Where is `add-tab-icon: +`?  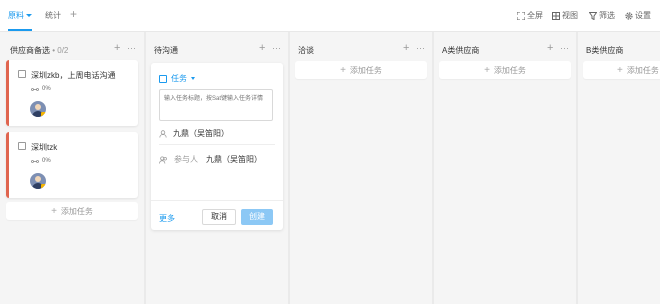
add-tab-icon: + is located at coordinates (73, 14).